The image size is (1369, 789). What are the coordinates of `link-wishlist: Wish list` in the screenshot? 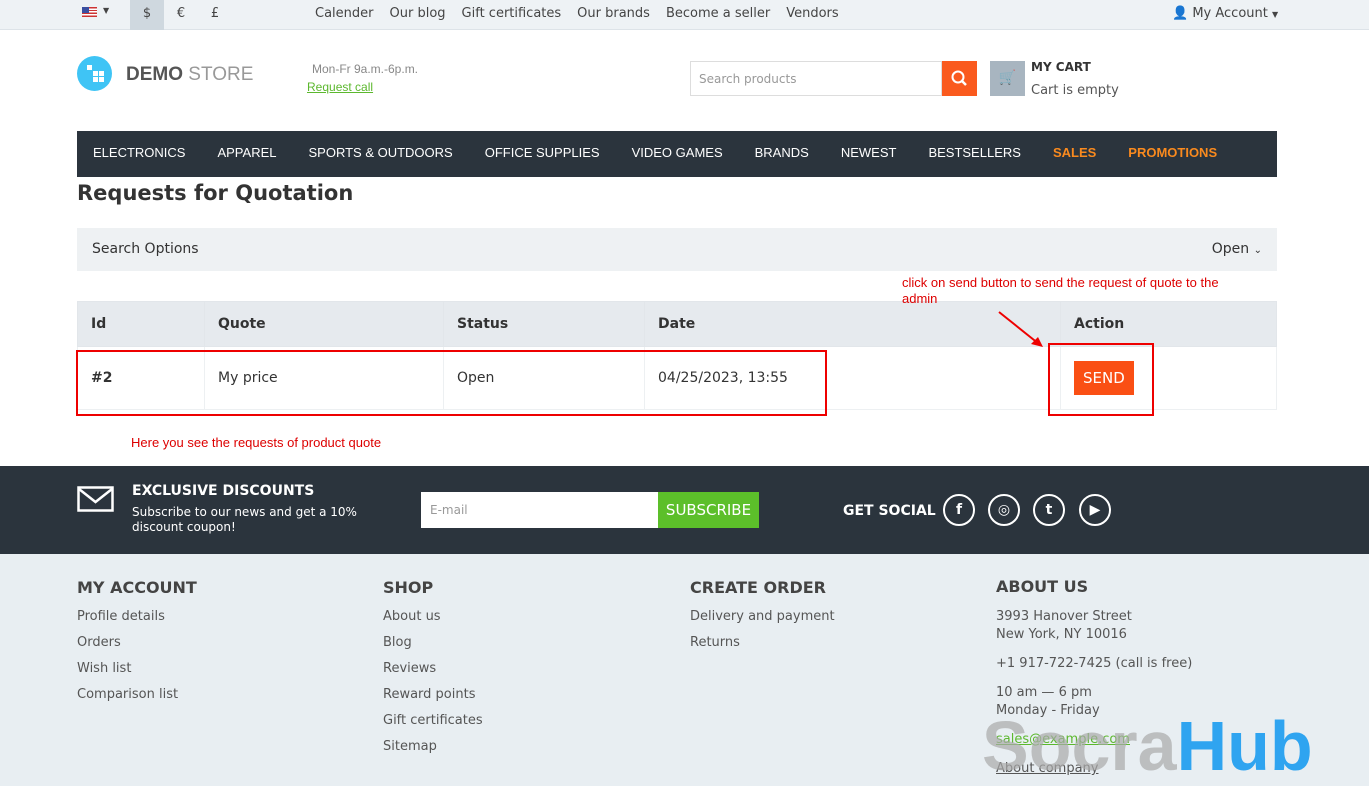 It's located at (137, 668).